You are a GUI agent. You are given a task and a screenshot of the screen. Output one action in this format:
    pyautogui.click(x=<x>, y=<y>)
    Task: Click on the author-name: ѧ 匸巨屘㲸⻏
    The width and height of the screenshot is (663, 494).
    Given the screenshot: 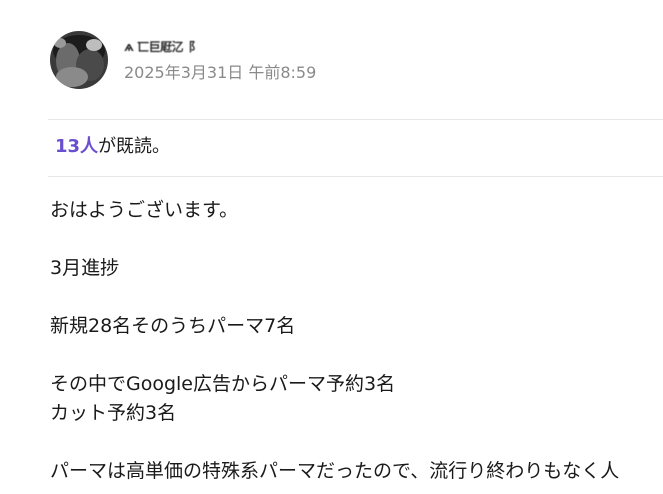 What is the action you would take?
    pyautogui.click(x=220, y=47)
    